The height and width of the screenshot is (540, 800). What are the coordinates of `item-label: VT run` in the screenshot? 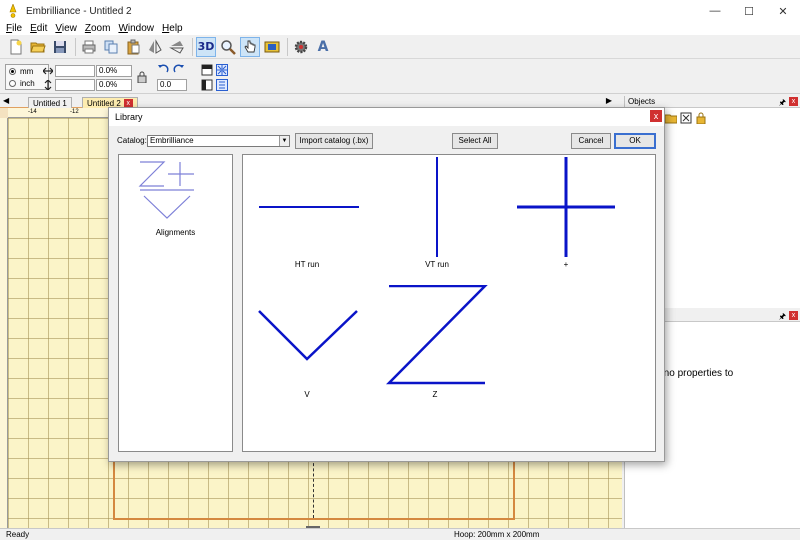 It's located at (437, 264).